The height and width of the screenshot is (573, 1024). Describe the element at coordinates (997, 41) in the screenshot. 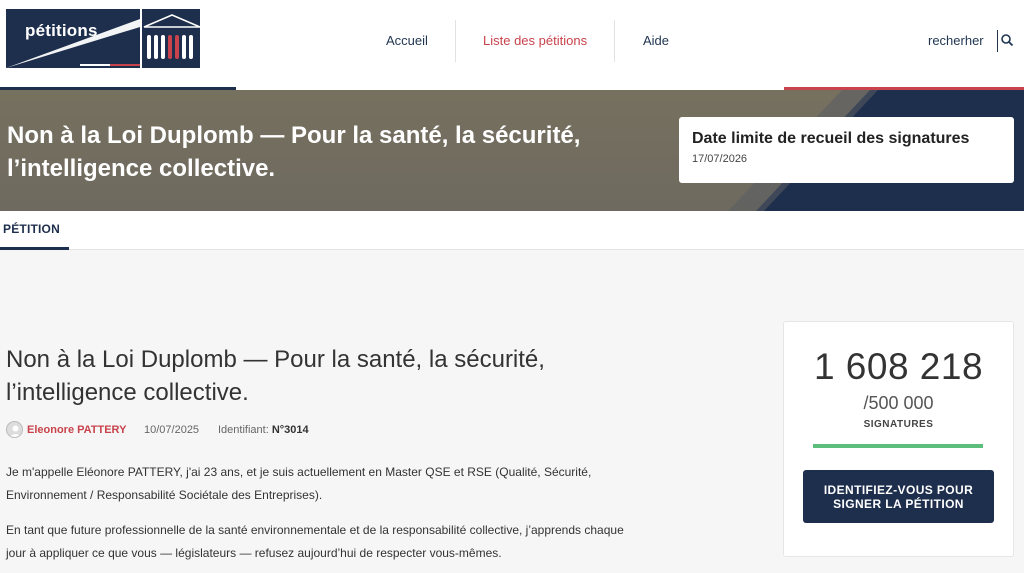

I see `search-divider` at that location.